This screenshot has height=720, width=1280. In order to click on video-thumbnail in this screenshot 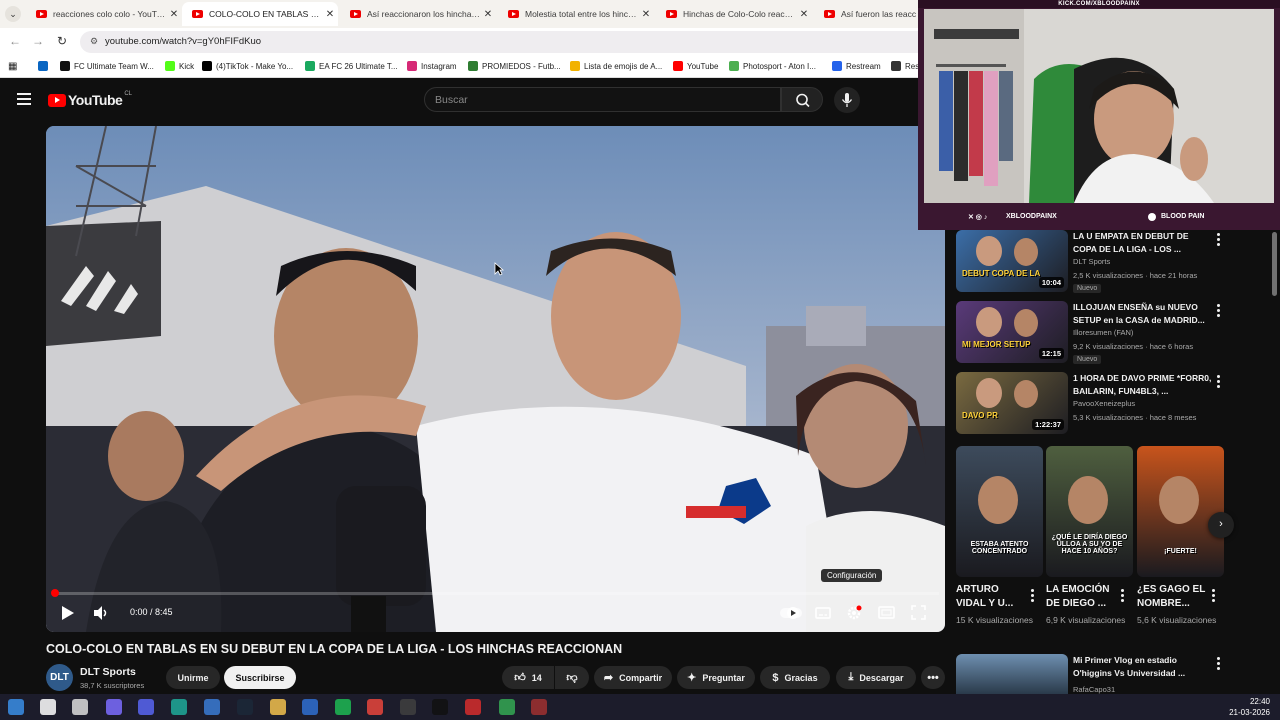, I will do `click(1012, 674)`.